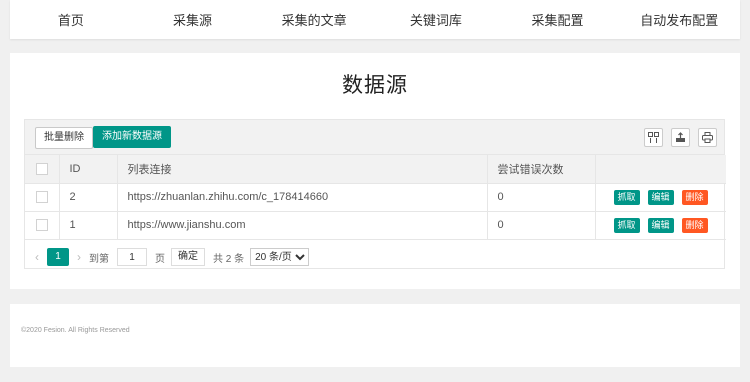  What do you see at coordinates (660, 169) in the screenshot?
I see `column-header-actions` at bounding box center [660, 169].